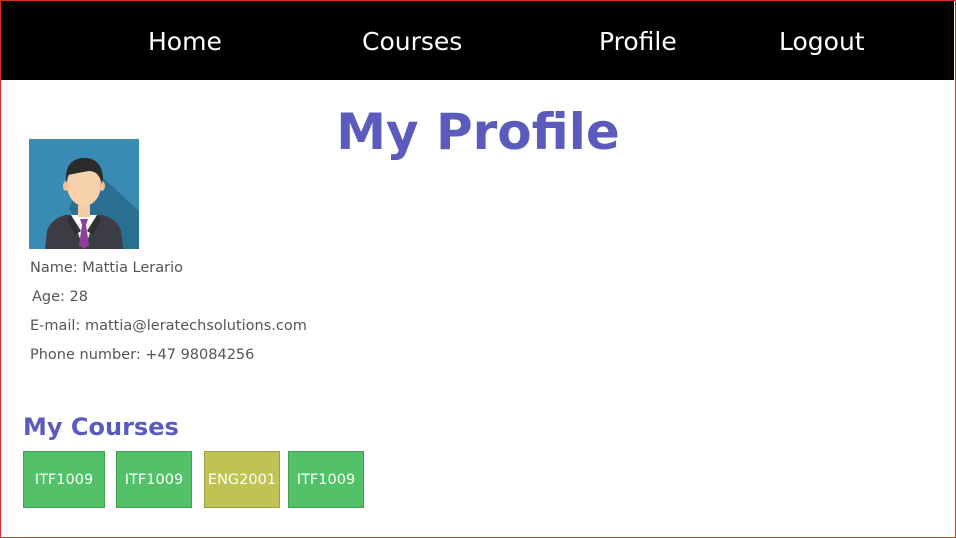 The width and height of the screenshot is (956, 538). What do you see at coordinates (60, 297) in the screenshot?
I see `profile-age: Age: 28` at bounding box center [60, 297].